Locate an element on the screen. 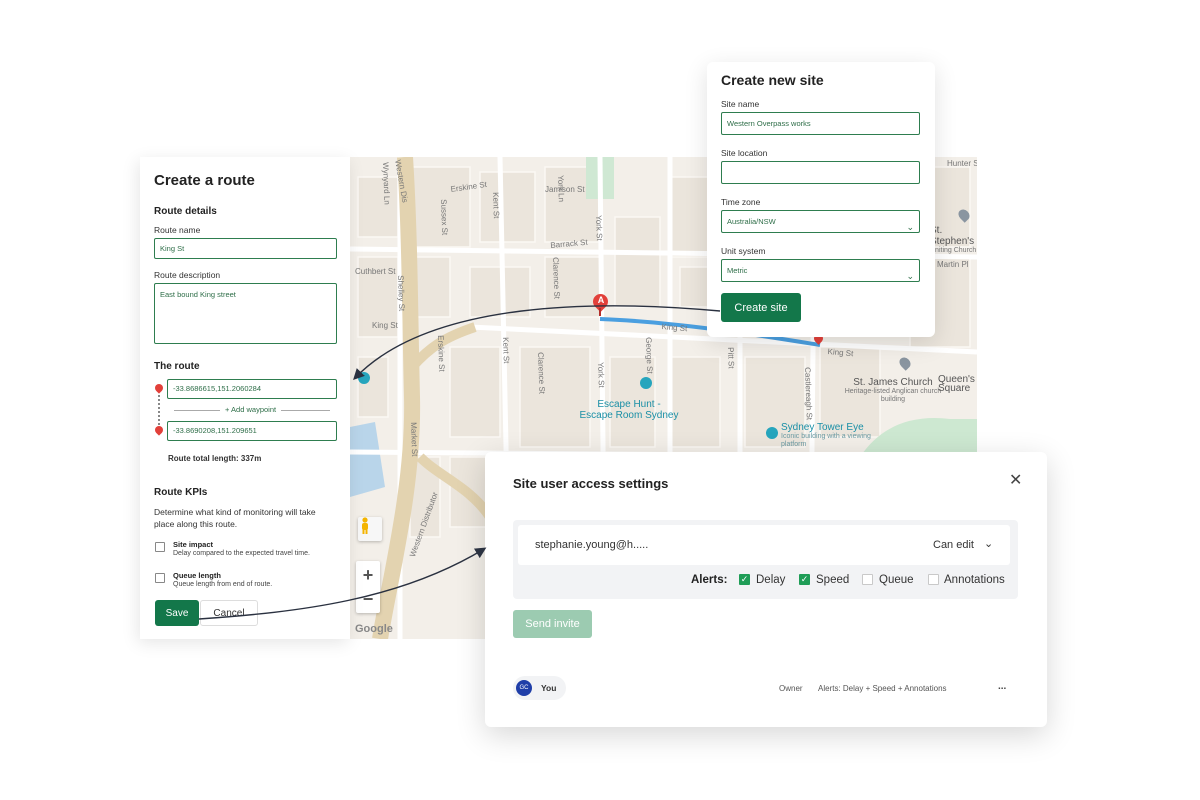 The height and width of the screenshot is (800, 1200). poi-subtitle: Iconic building with a viewing platform is located at coordinates (826, 440).